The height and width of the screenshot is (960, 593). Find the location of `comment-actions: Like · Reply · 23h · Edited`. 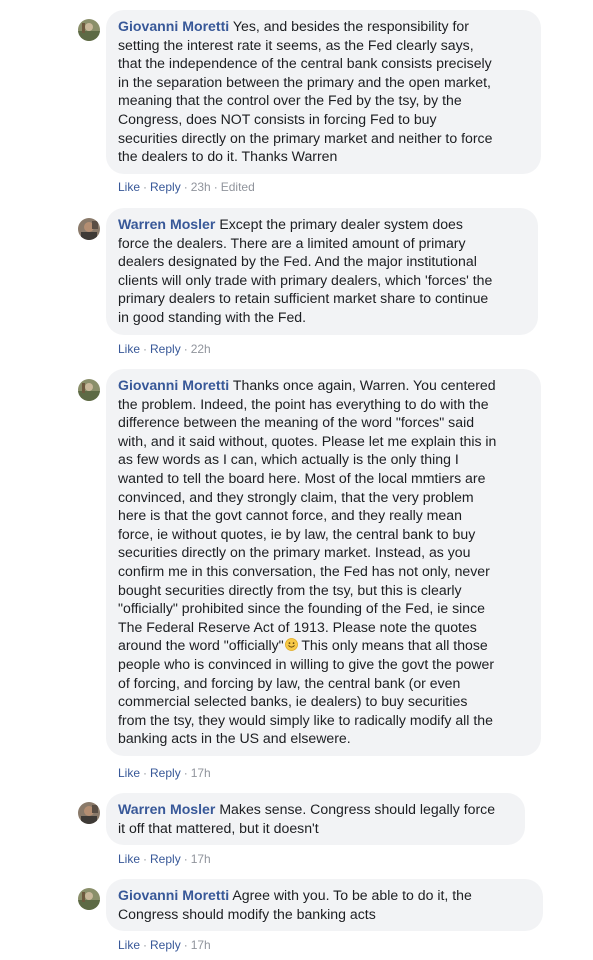

comment-actions: Like · Reply · 23h · Edited is located at coordinates (186, 187).